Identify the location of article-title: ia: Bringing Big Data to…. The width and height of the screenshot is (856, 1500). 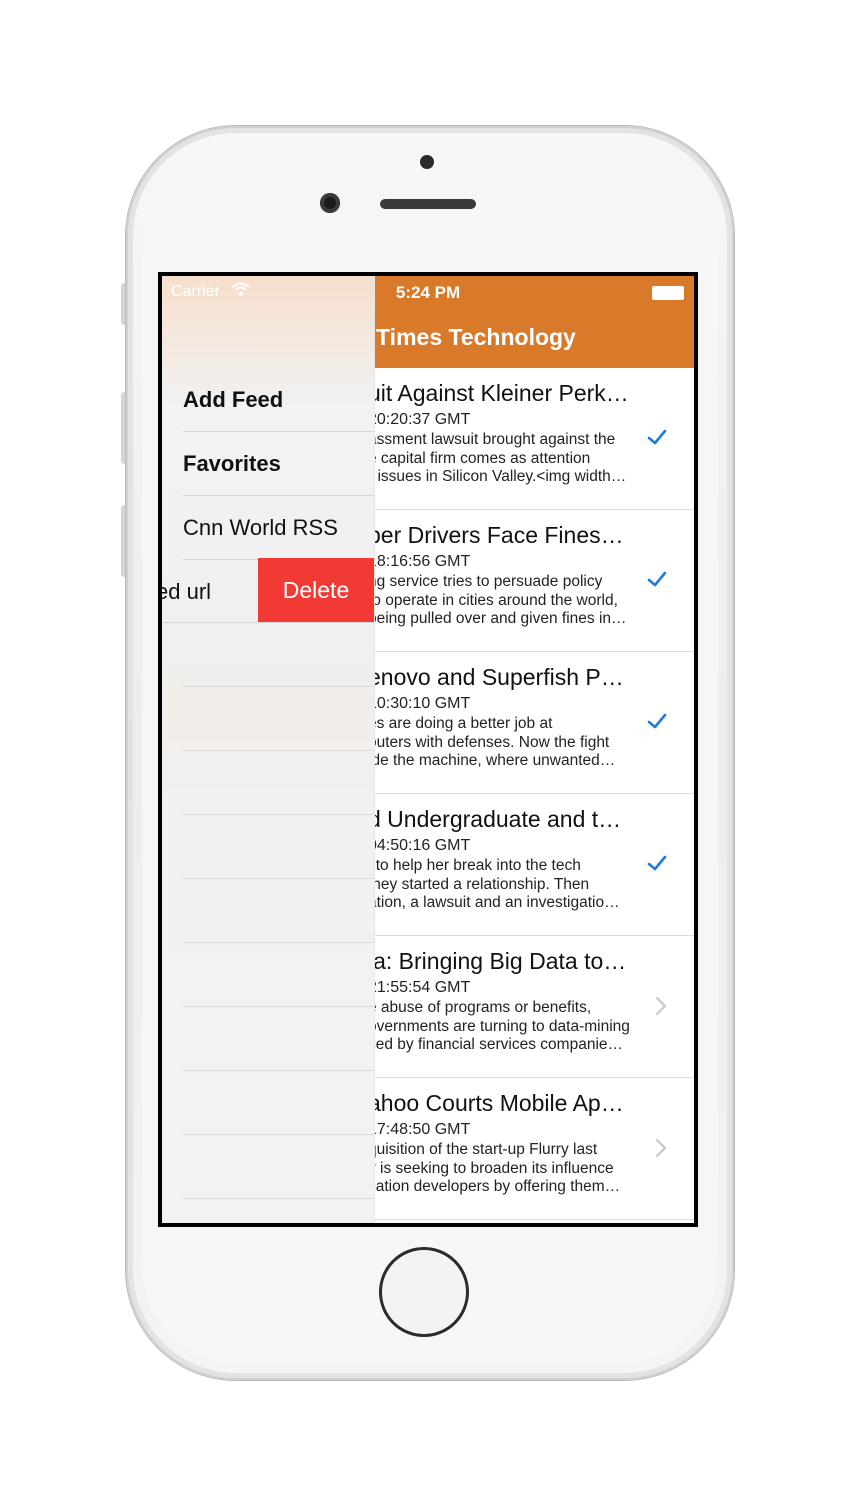
(497, 961).